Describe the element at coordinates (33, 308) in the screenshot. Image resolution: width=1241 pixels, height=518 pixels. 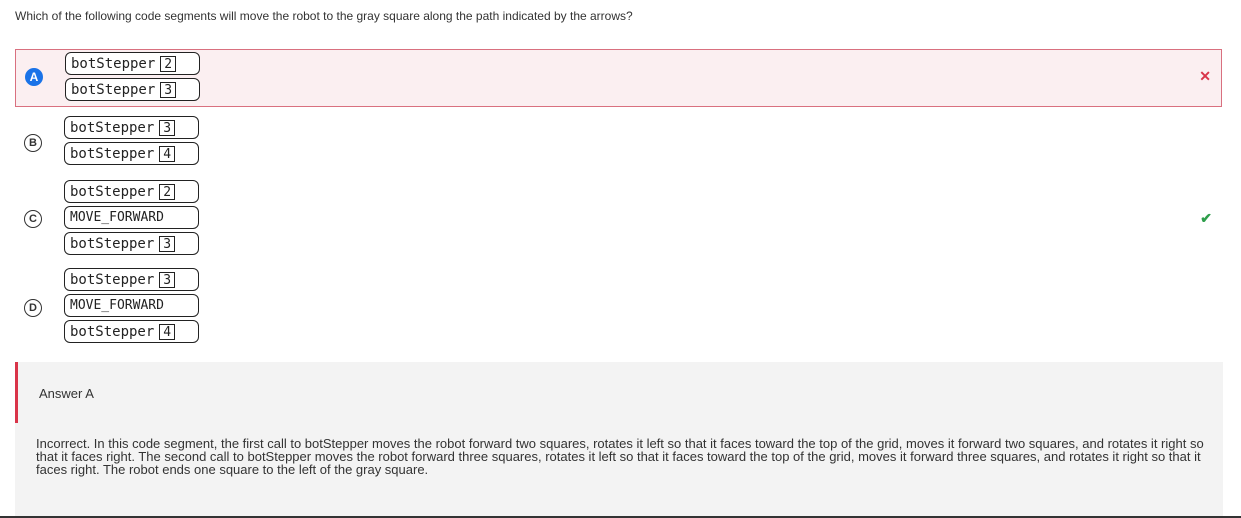
I see `option-letter-badge: D` at that location.